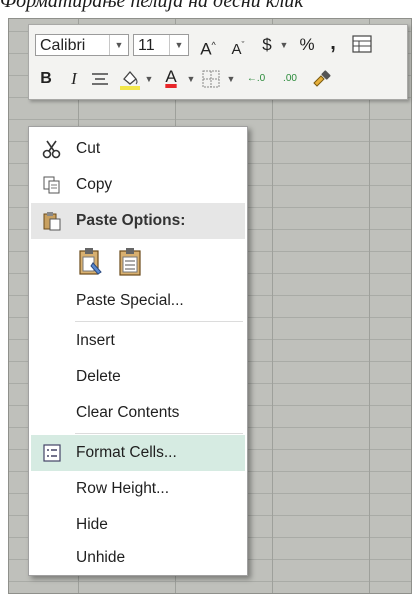  What do you see at coordinates (92, 524) in the screenshot?
I see `menu-item-label: Hide` at bounding box center [92, 524].